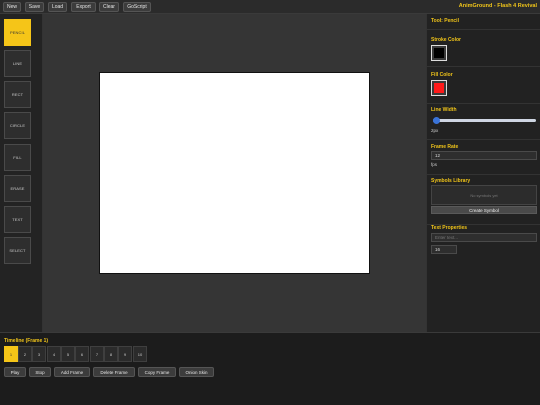  What do you see at coordinates (17, 219) in the screenshot?
I see `tool-text: TEXT` at bounding box center [17, 219].